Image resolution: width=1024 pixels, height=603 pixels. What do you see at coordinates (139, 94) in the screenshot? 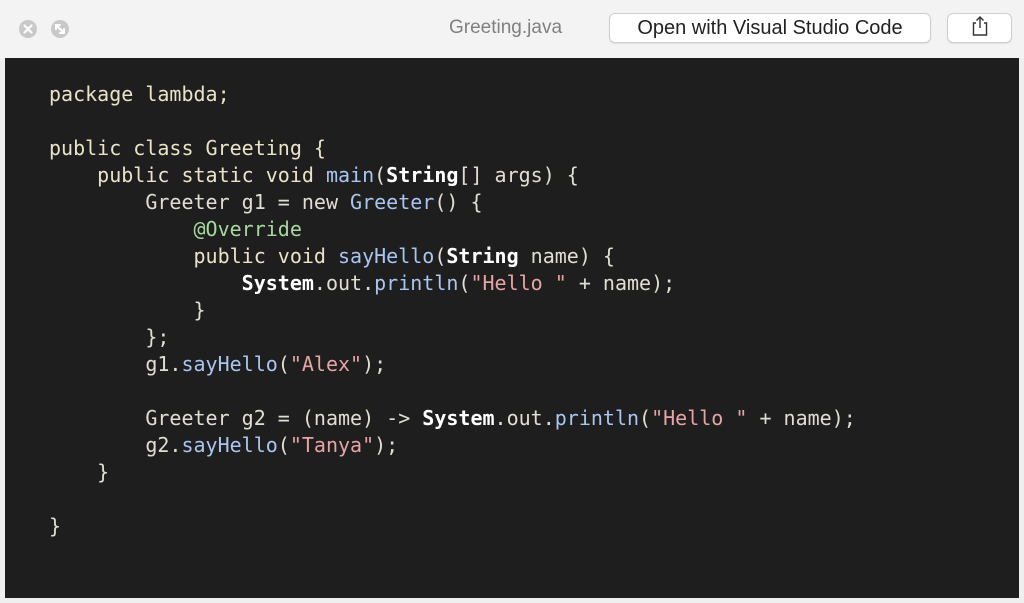
I see `code-token: package lambda;` at bounding box center [139, 94].